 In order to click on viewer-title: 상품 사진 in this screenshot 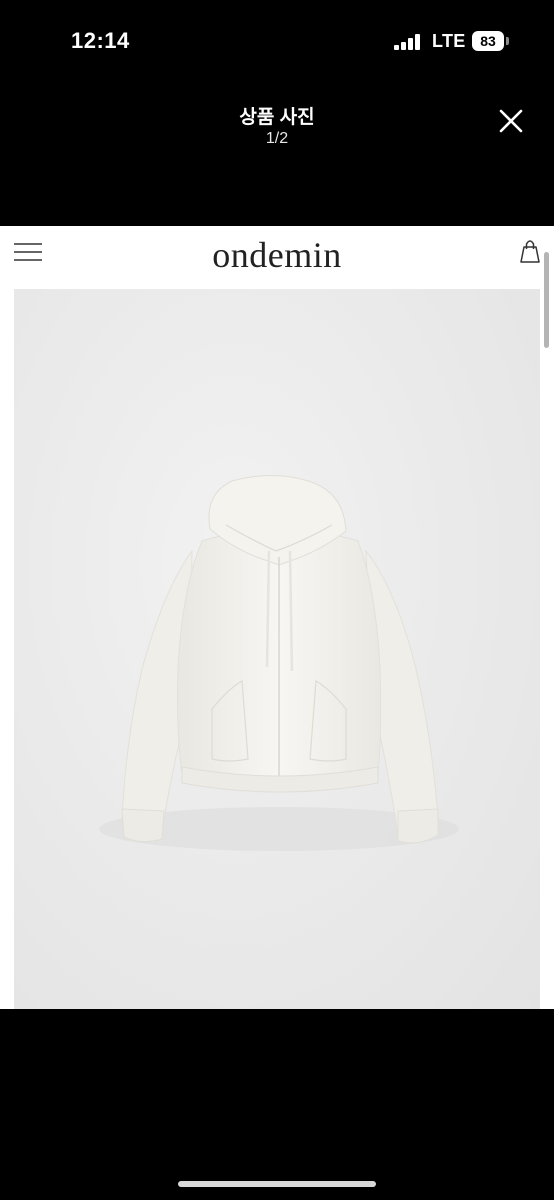, I will do `click(277, 117)`.